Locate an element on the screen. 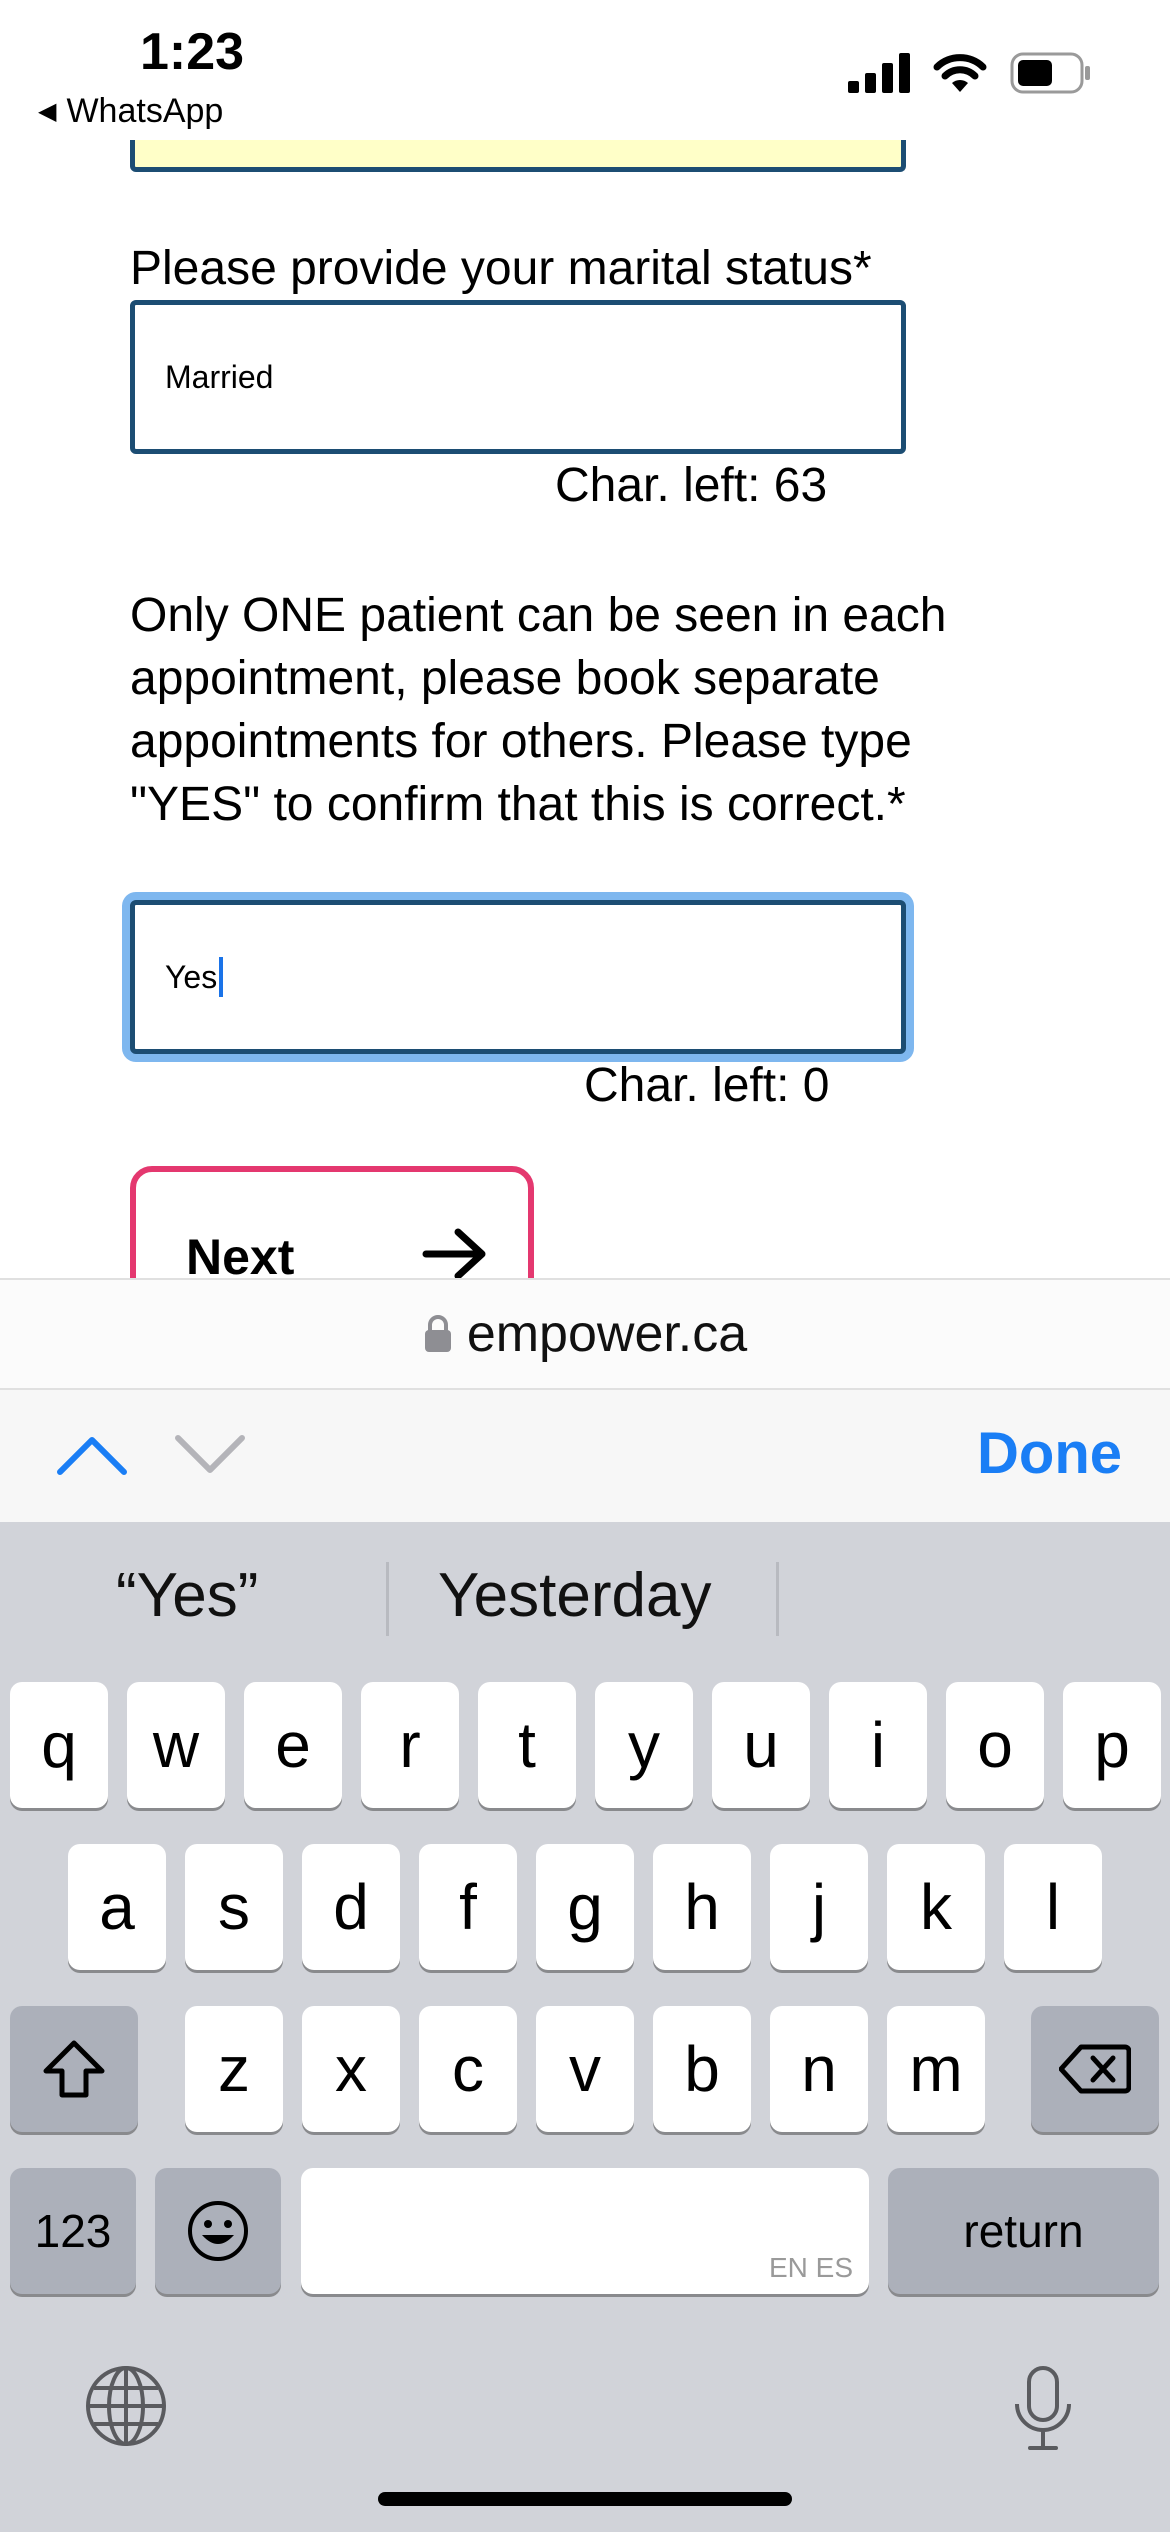  key-d: d is located at coordinates (351, 1907).